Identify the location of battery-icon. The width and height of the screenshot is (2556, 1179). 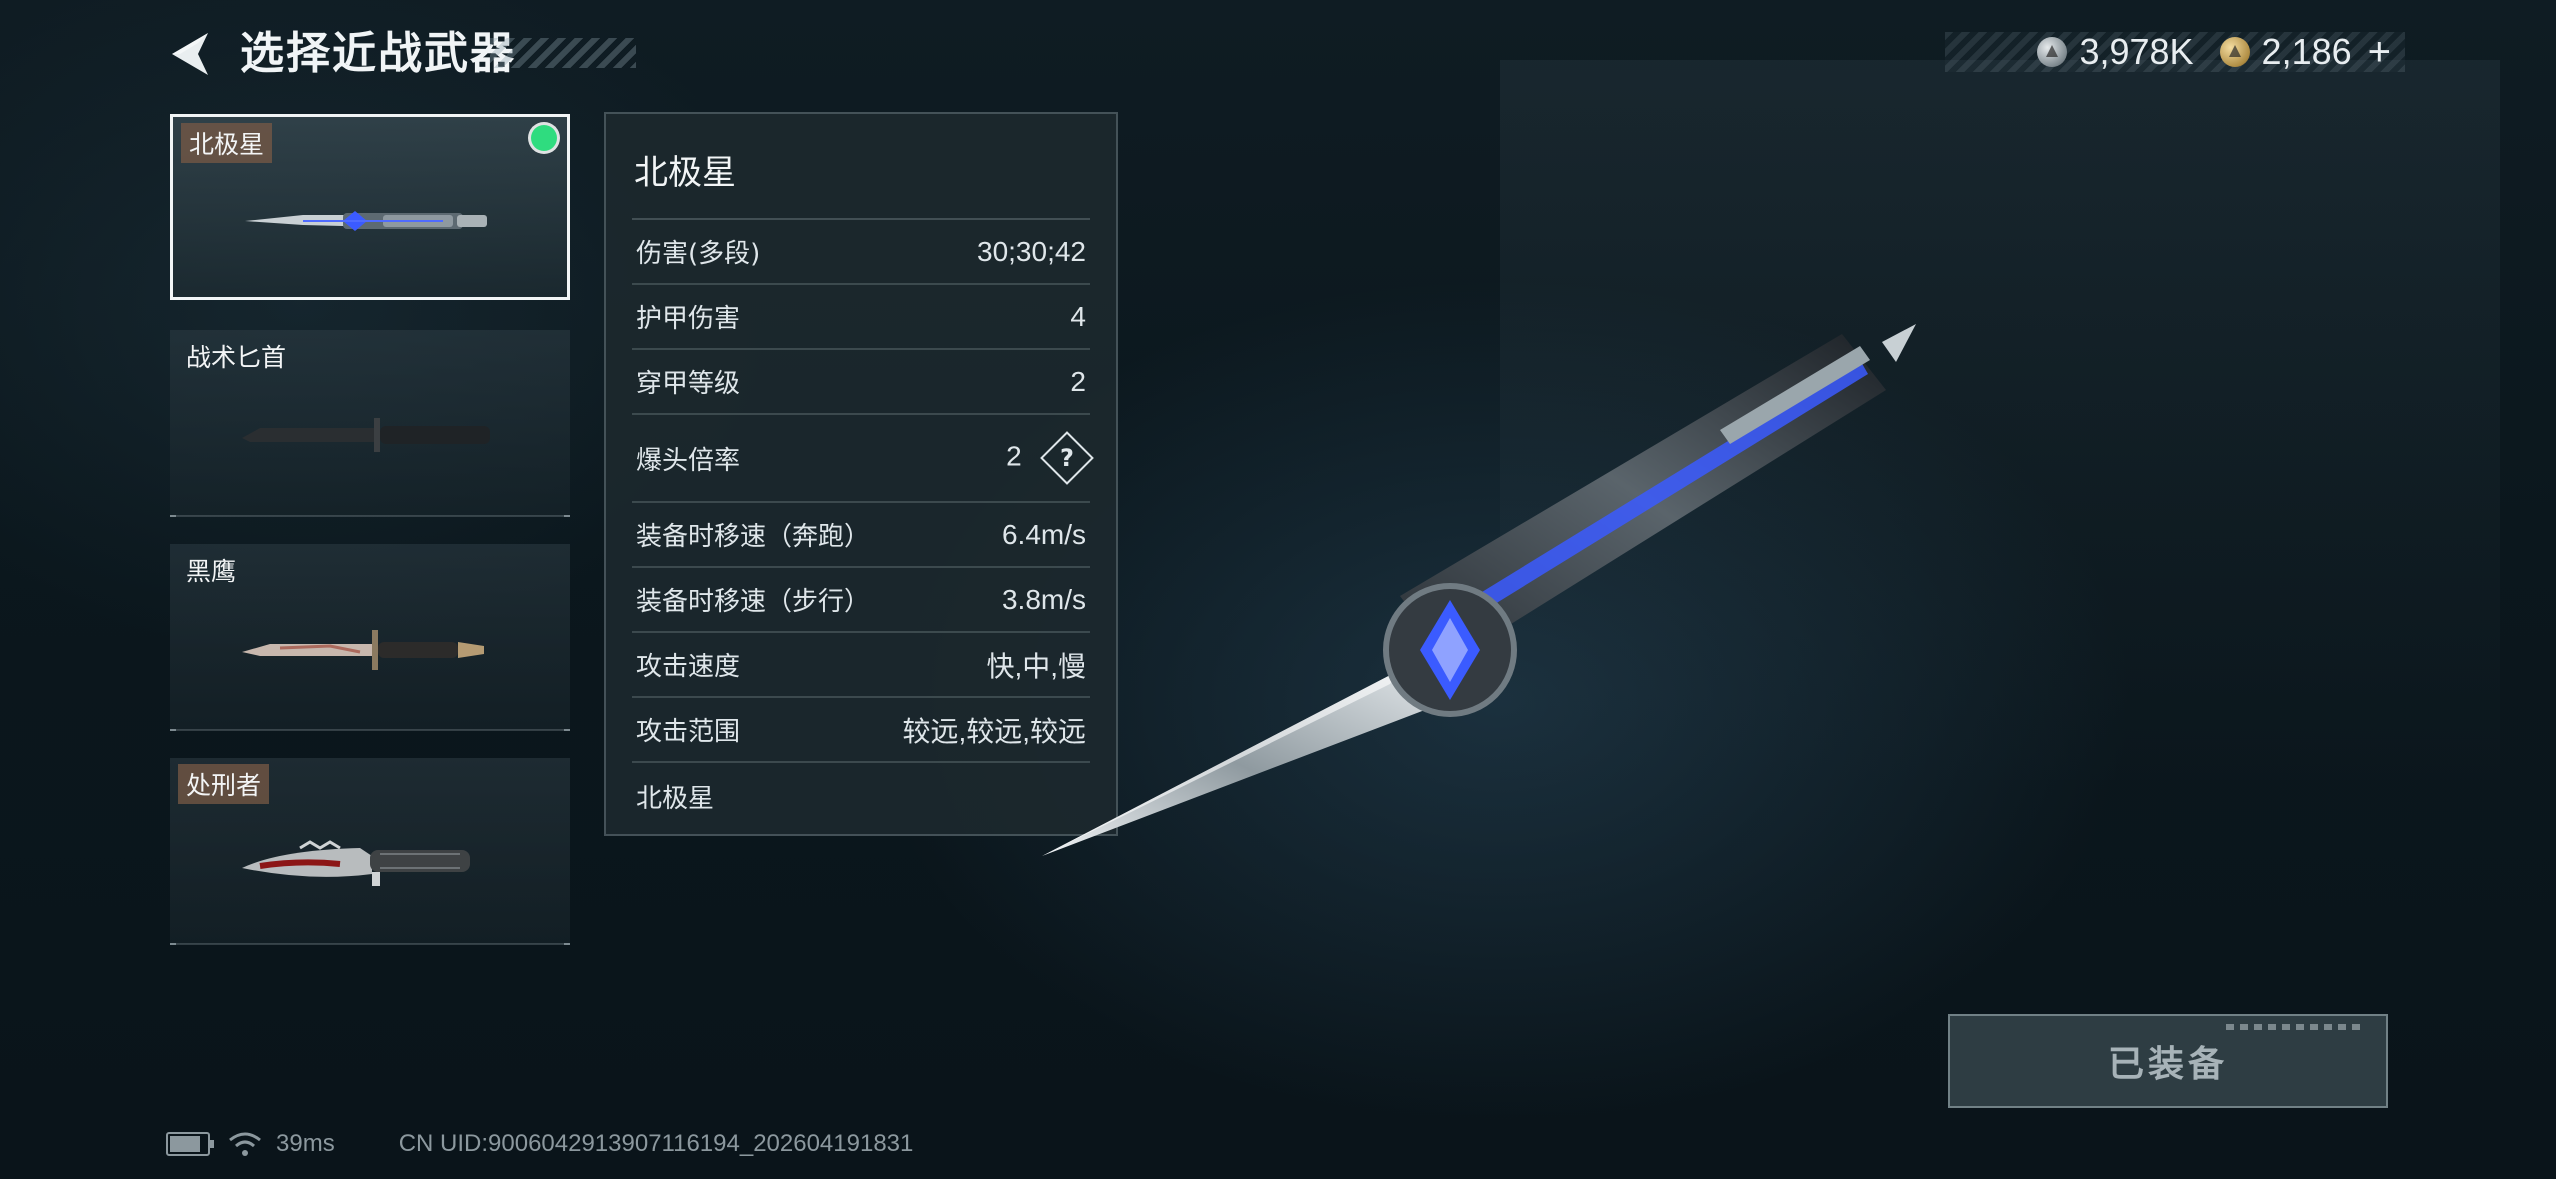
(190, 1144).